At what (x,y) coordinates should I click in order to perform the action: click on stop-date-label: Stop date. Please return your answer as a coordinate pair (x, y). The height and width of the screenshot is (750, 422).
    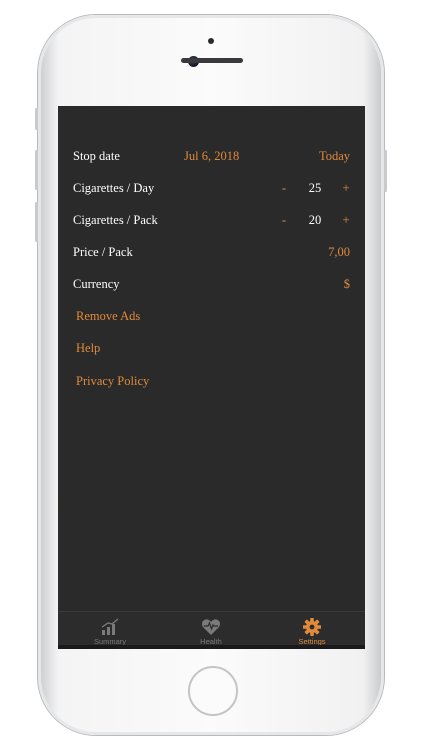
    Looking at the image, I should click on (96, 155).